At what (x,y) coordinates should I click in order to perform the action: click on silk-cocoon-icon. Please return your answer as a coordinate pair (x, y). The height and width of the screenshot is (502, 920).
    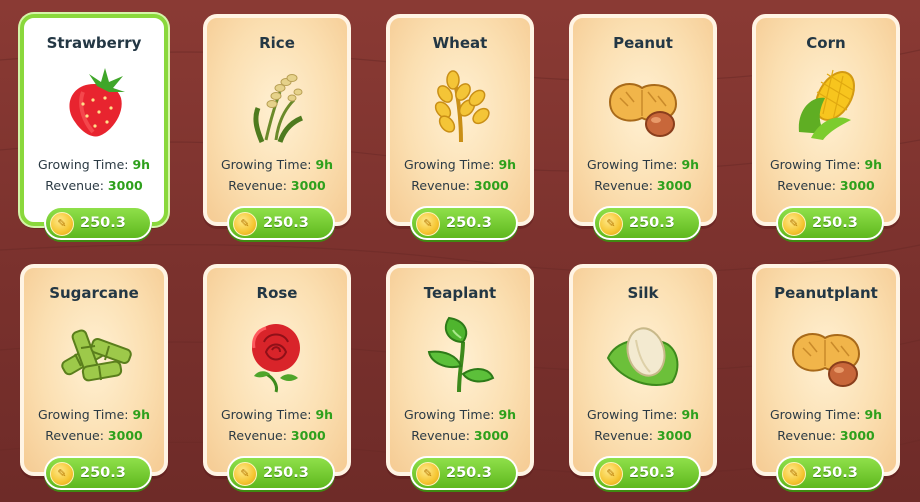
    Looking at the image, I should click on (643, 353).